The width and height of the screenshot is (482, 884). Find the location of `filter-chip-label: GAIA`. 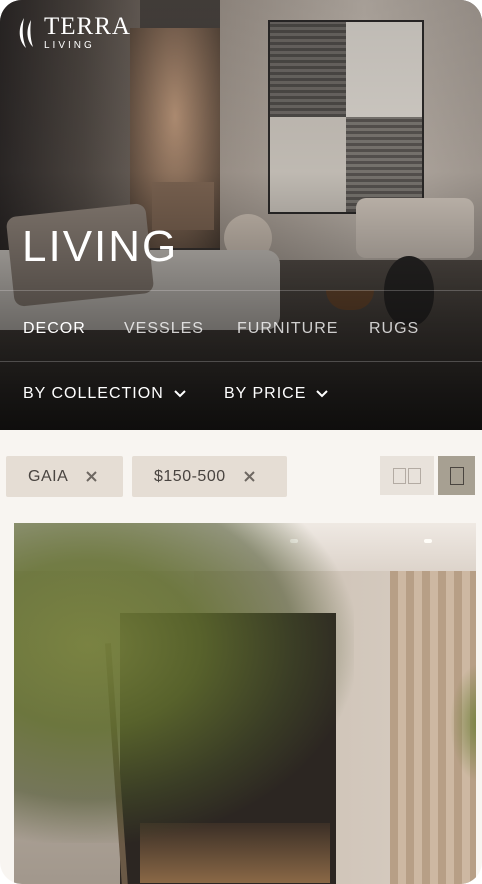

filter-chip-label: GAIA is located at coordinates (48, 476).